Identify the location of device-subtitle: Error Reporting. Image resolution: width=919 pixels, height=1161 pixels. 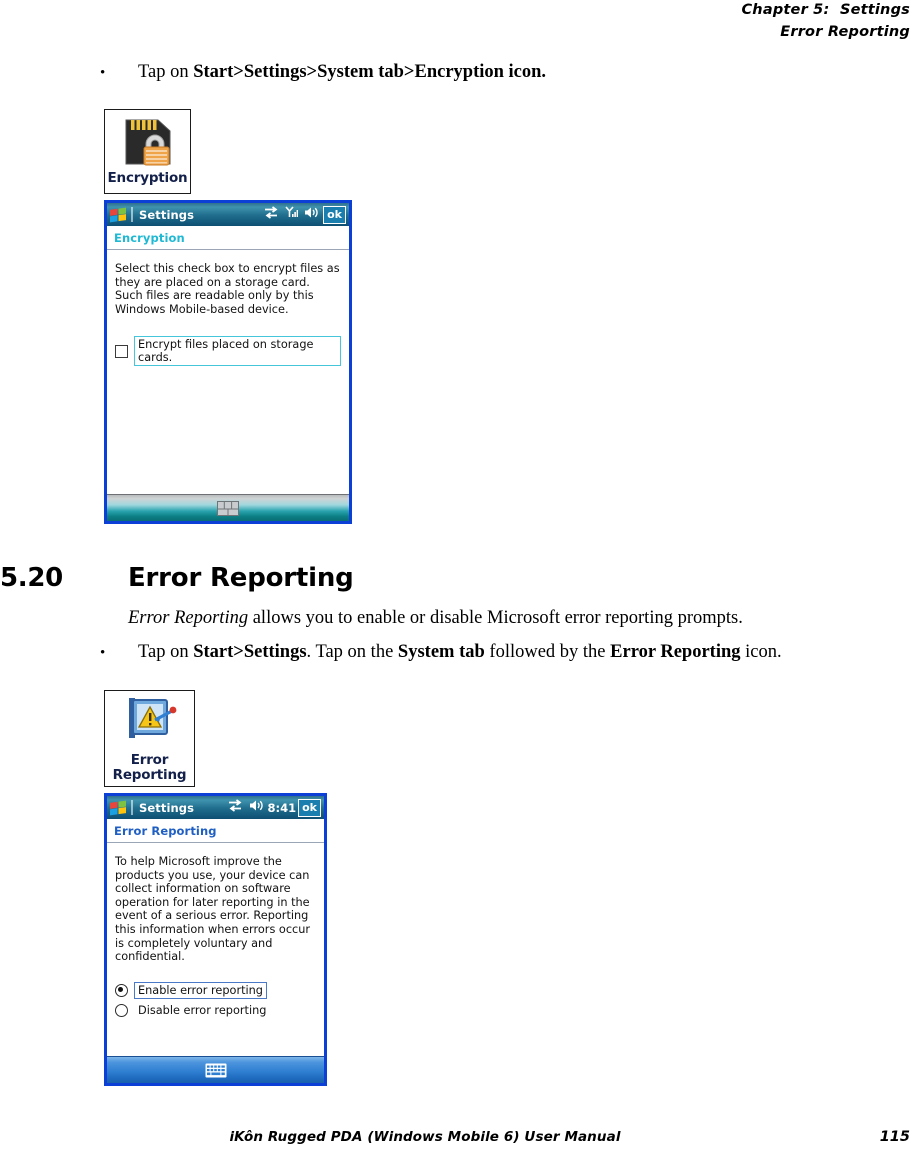
(165, 830).